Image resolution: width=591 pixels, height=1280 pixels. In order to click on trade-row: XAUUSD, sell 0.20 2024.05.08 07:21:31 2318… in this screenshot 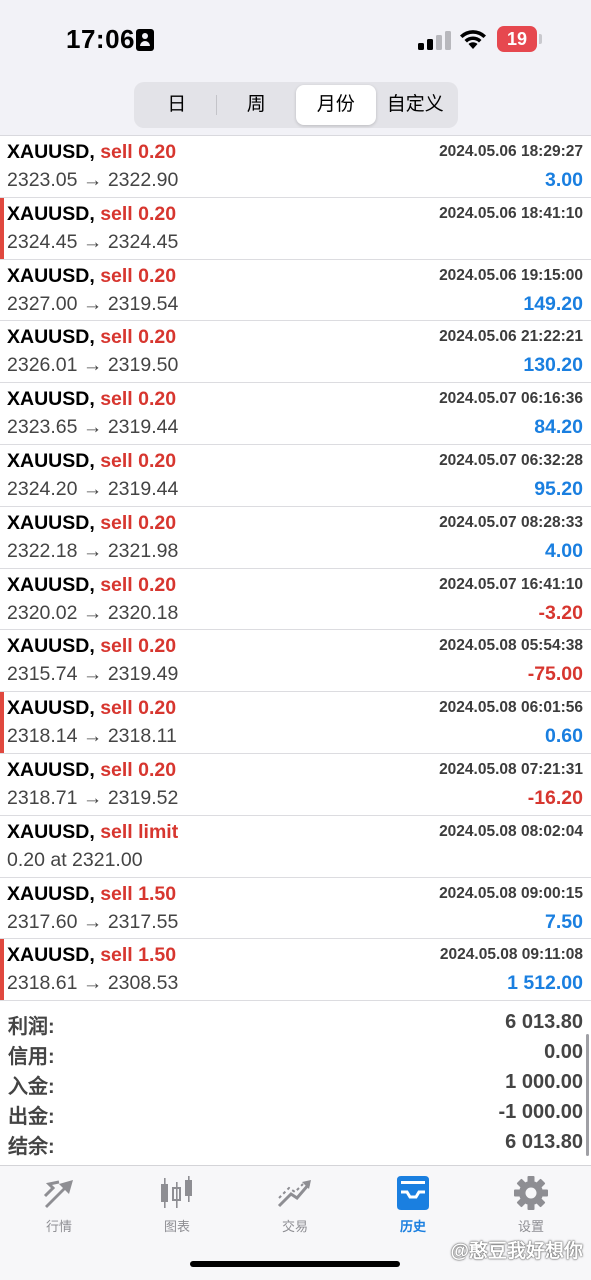, I will do `click(295, 784)`.